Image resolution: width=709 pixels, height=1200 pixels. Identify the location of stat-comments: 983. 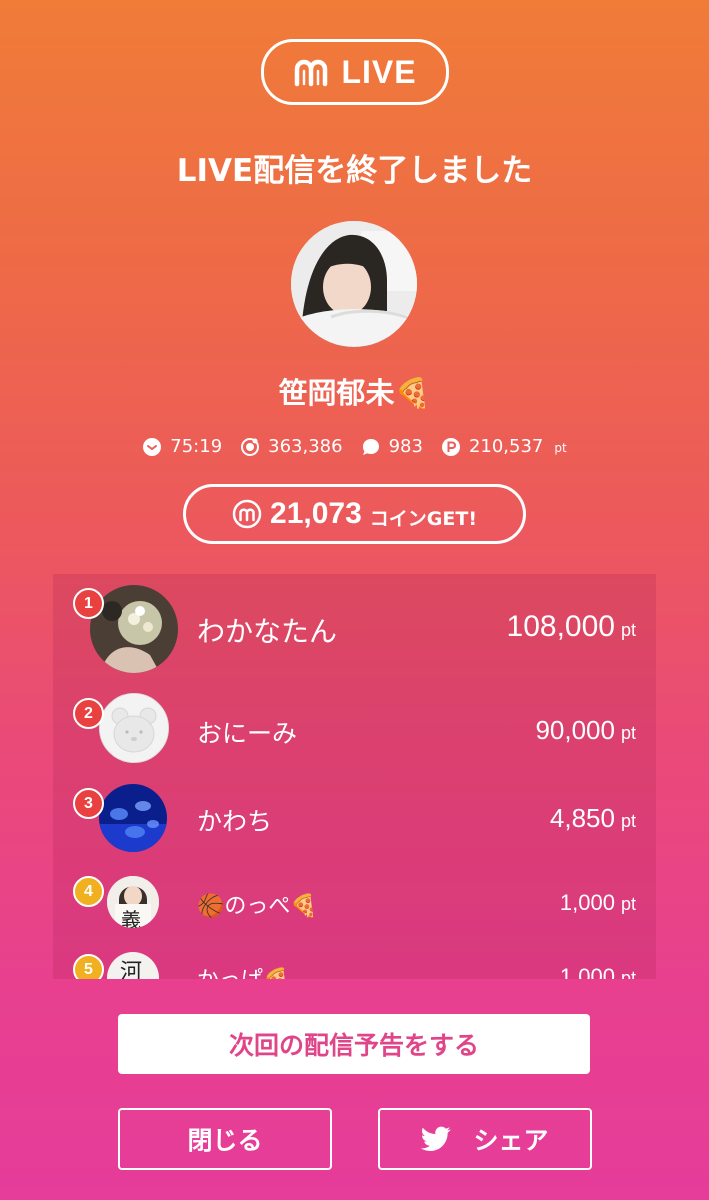
(392, 446).